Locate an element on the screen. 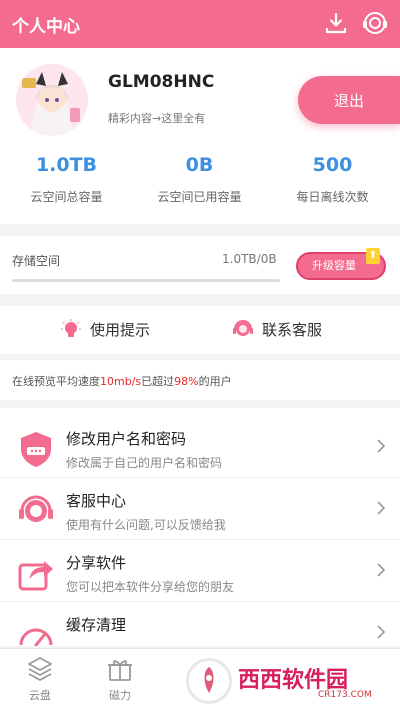 The width and height of the screenshot is (400, 710). contact-service-button: 联系客服 is located at coordinates (277, 329).